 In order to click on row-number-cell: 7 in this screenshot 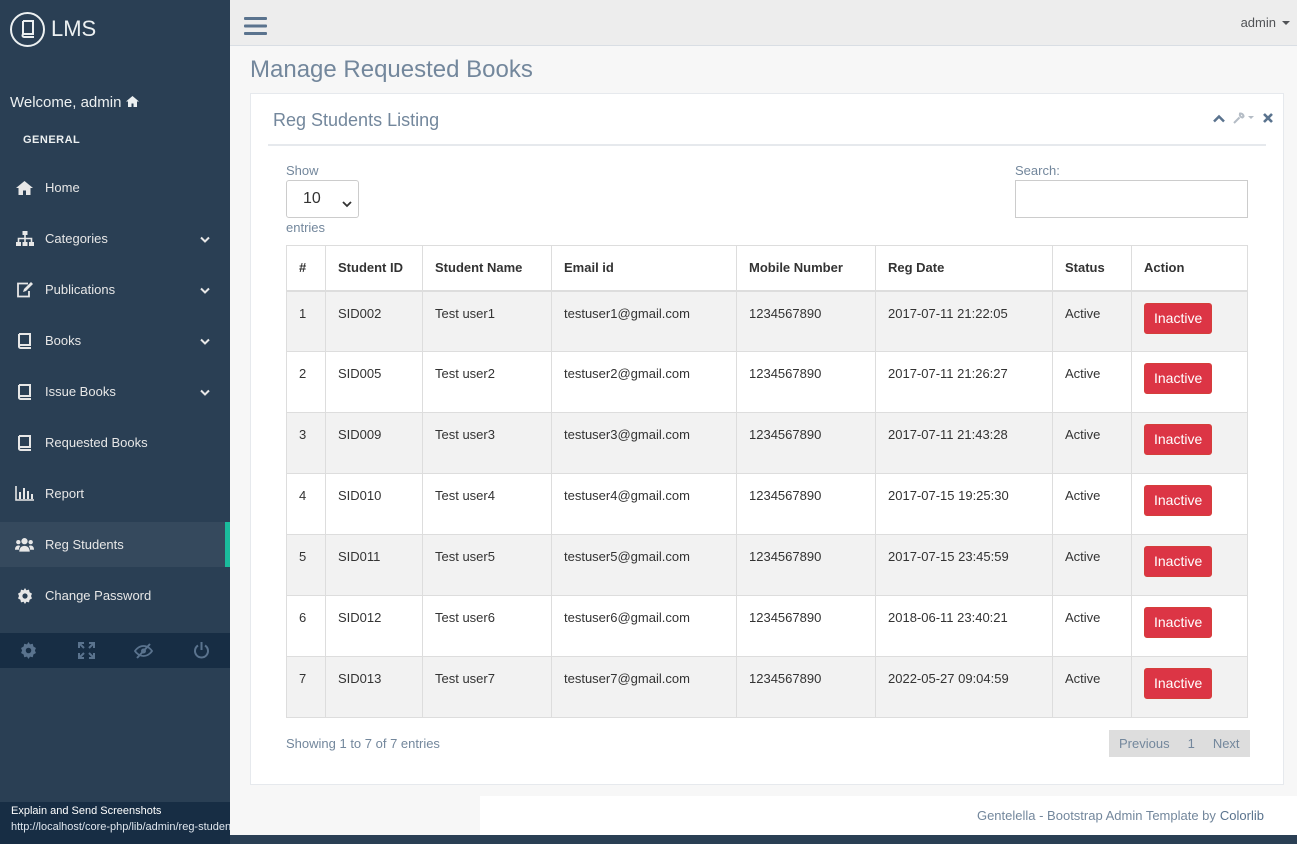, I will do `click(306, 687)`.